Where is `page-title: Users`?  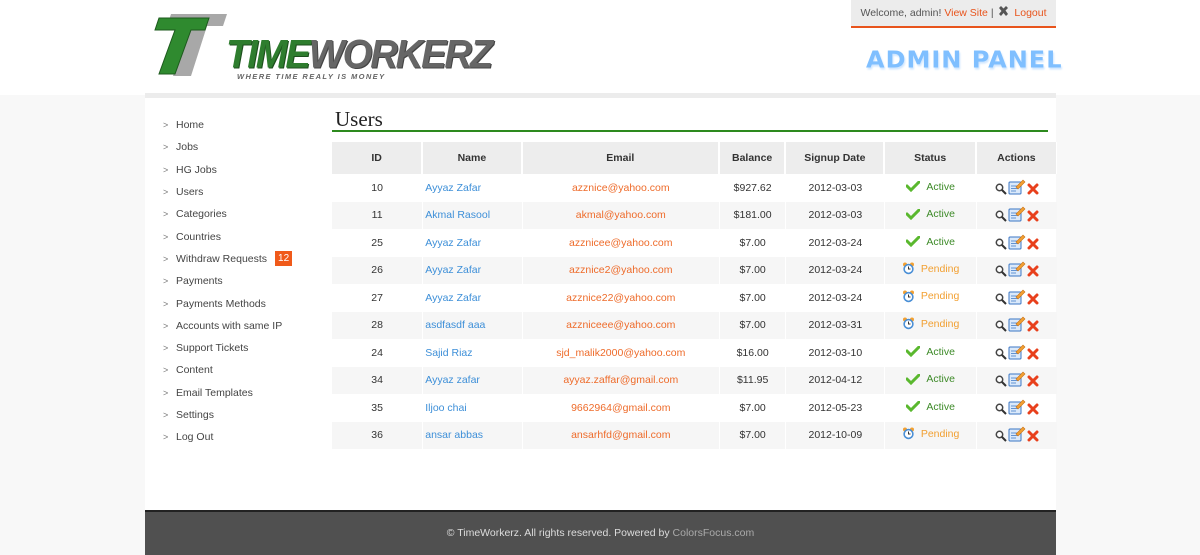 page-title: Users is located at coordinates (690, 119).